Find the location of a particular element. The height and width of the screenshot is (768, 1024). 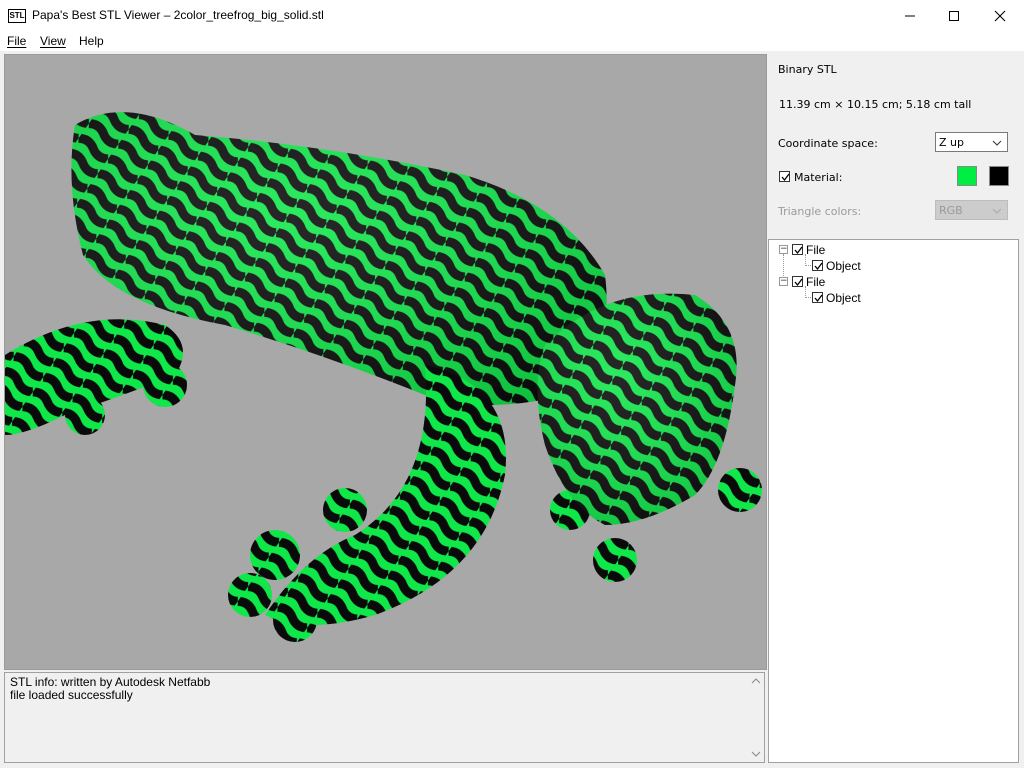

material-checkbox is located at coordinates (784, 176).